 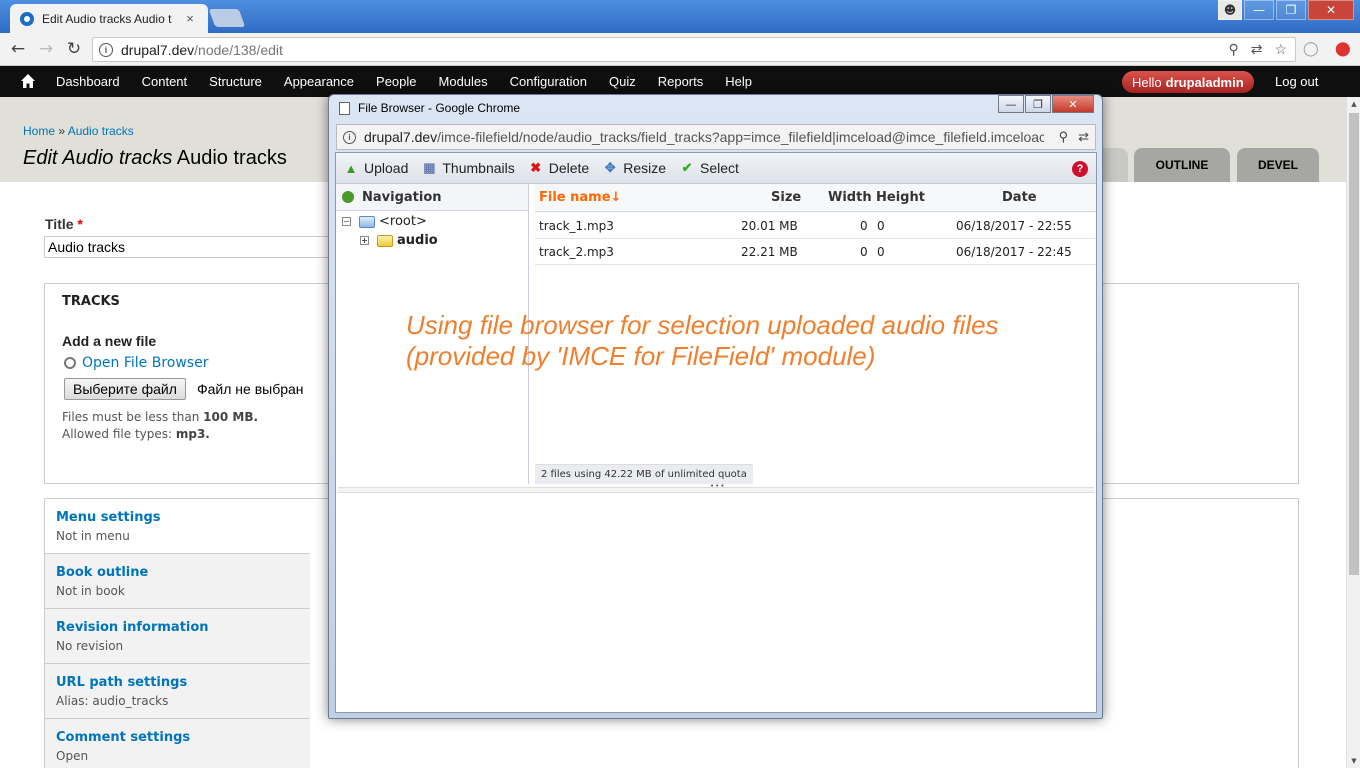 What do you see at coordinates (74, 49) in the screenshot?
I see `reload-icon: ↻` at bounding box center [74, 49].